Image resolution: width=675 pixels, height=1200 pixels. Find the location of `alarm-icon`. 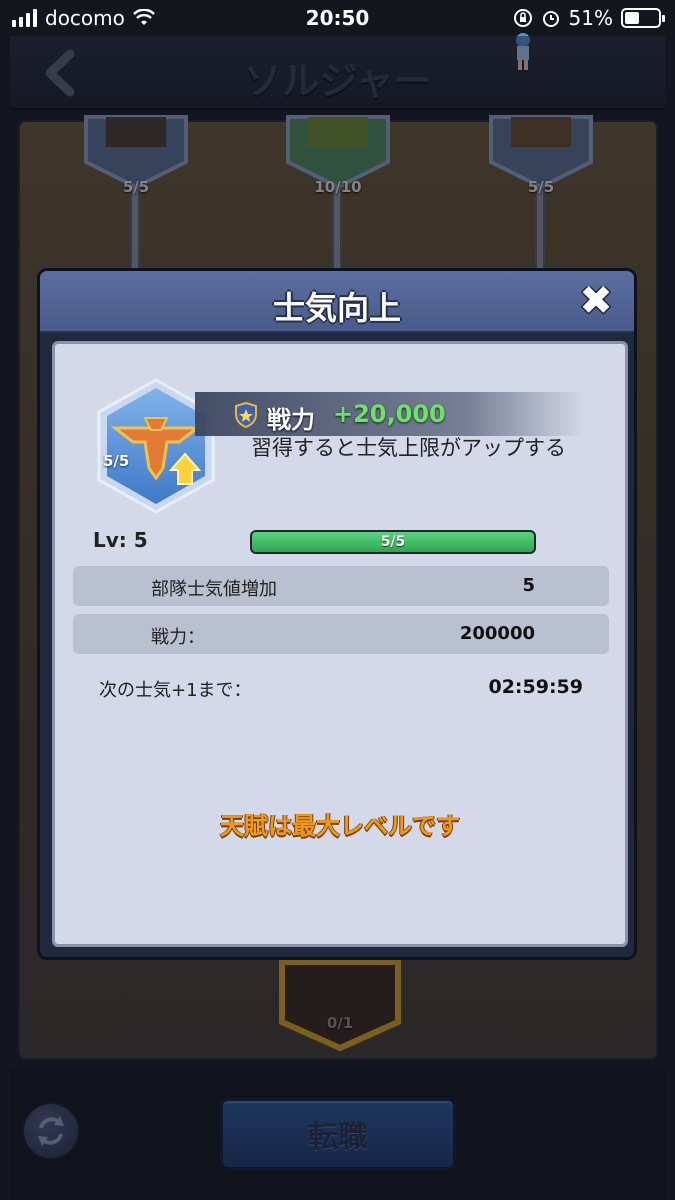

alarm-icon is located at coordinates (550, 19).